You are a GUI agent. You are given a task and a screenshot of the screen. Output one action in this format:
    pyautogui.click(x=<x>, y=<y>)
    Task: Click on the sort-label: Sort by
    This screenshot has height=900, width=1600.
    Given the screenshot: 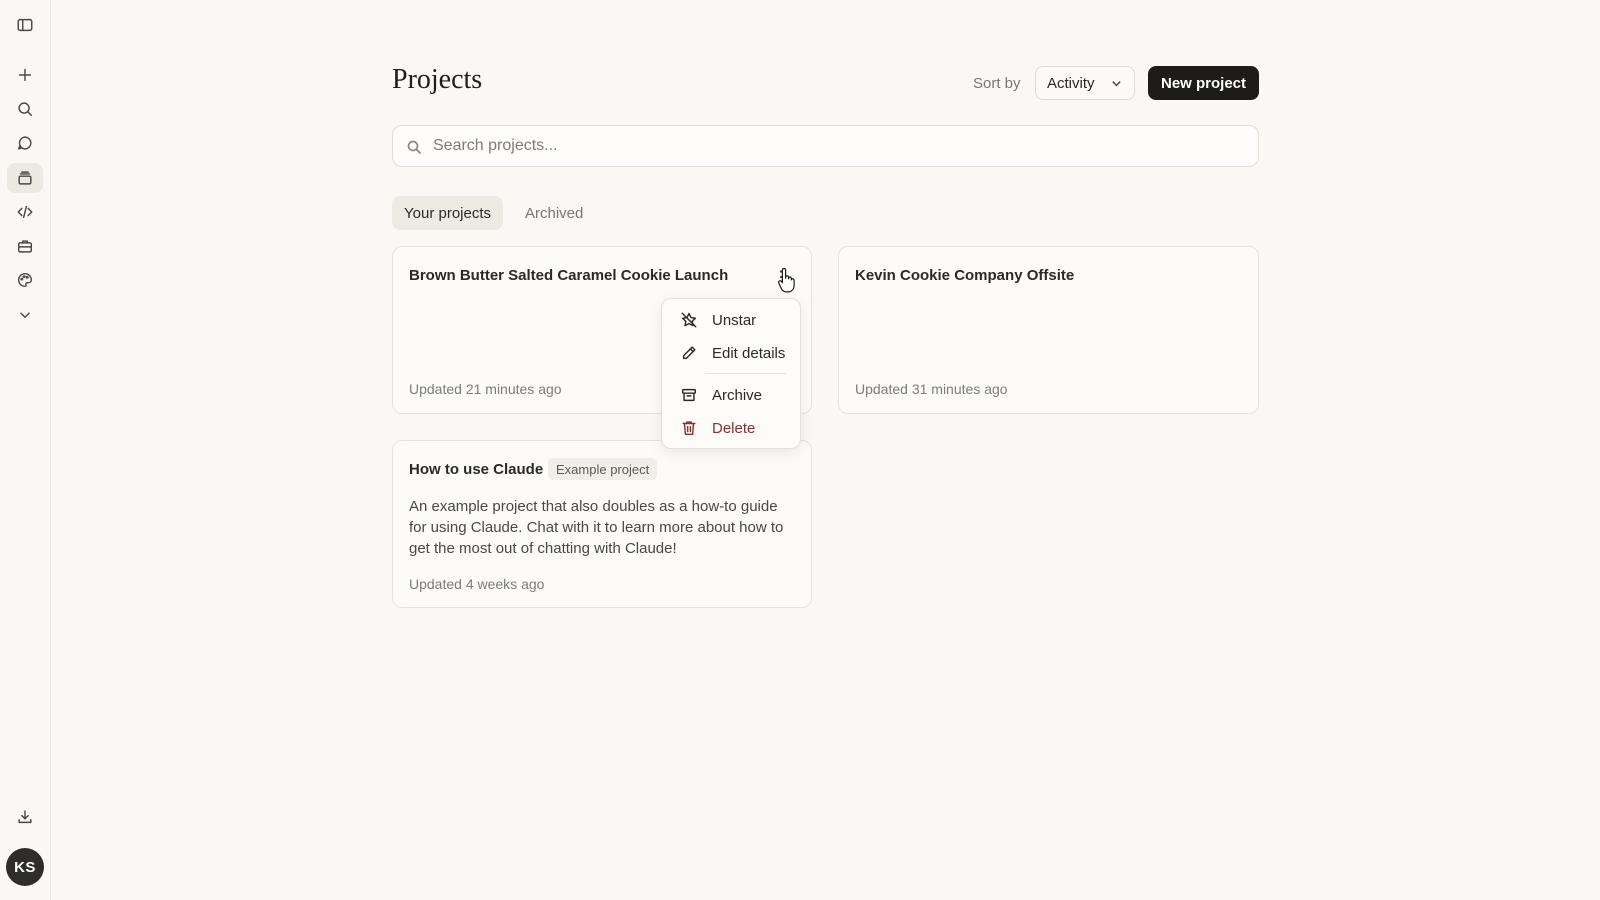 What is the action you would take?
    pyautogui.click(x=997, y=83)
    